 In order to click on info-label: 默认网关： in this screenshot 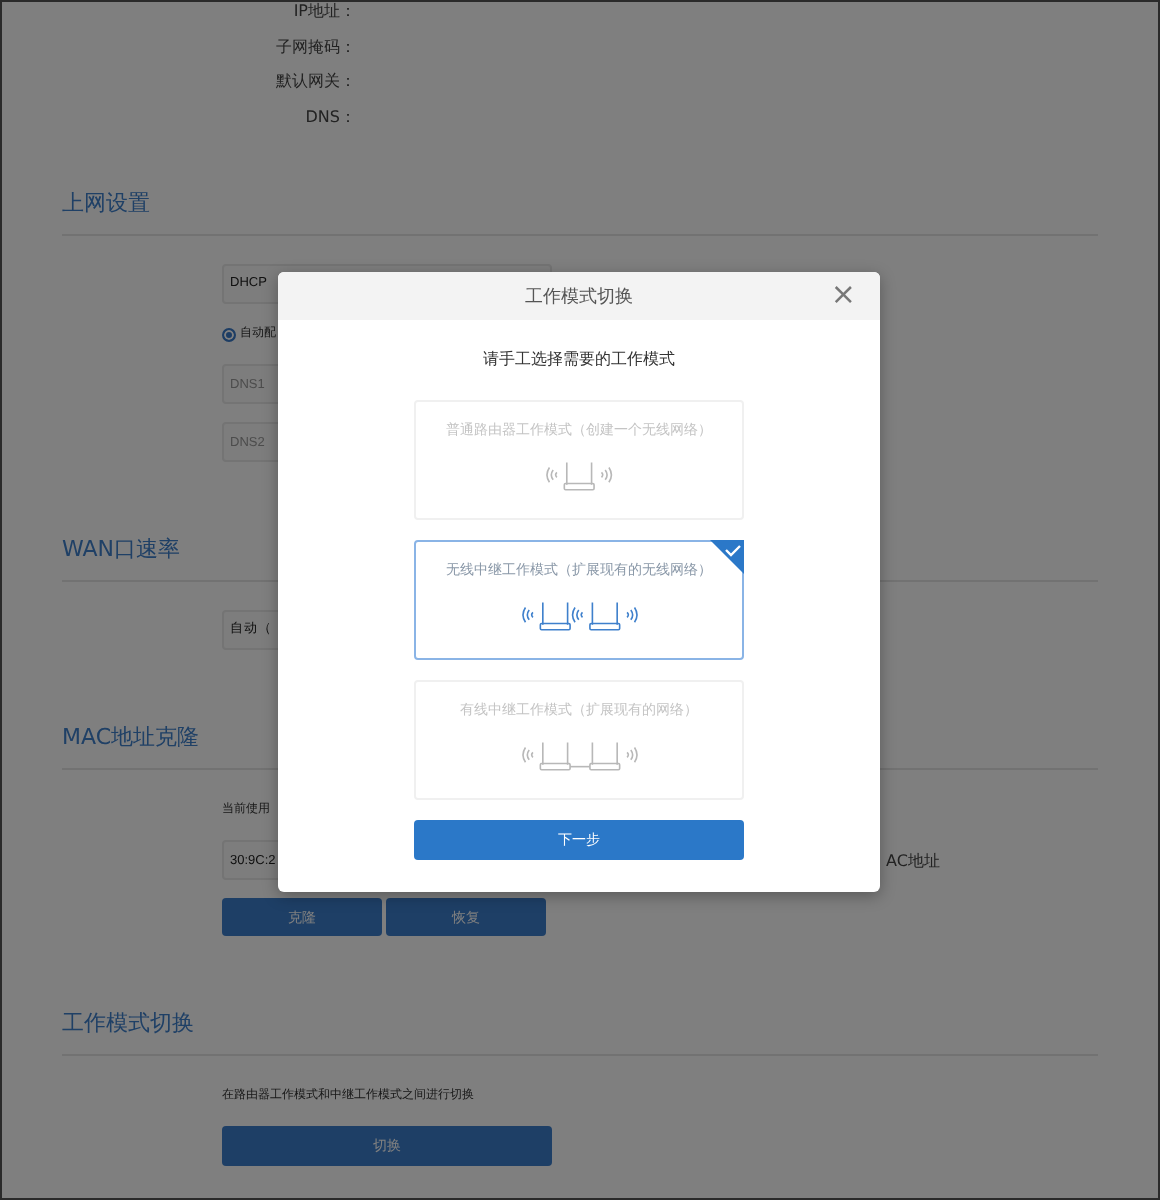, I will do `click(315, 82)`.